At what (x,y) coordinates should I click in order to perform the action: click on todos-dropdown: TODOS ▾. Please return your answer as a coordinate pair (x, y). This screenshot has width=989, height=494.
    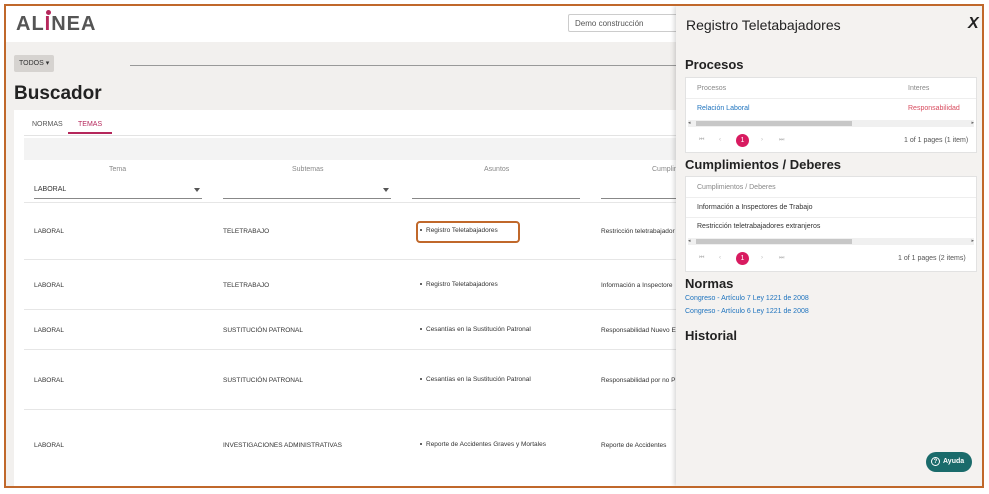
    Looking at the image, I should click on (34, 63).